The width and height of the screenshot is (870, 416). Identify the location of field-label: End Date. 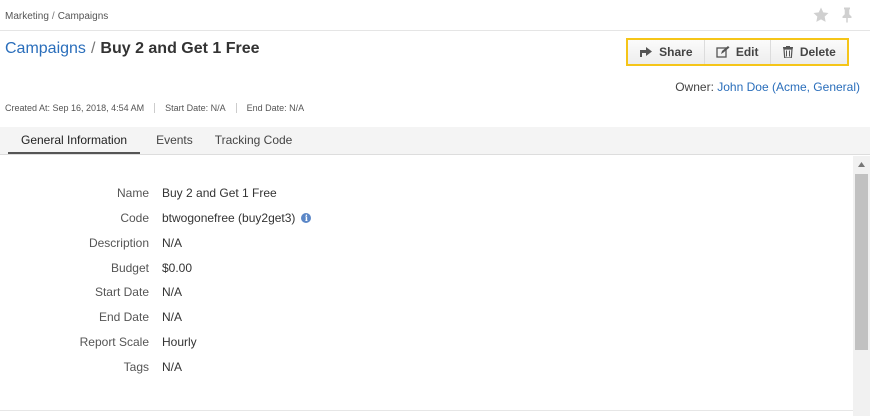
(123, 317).